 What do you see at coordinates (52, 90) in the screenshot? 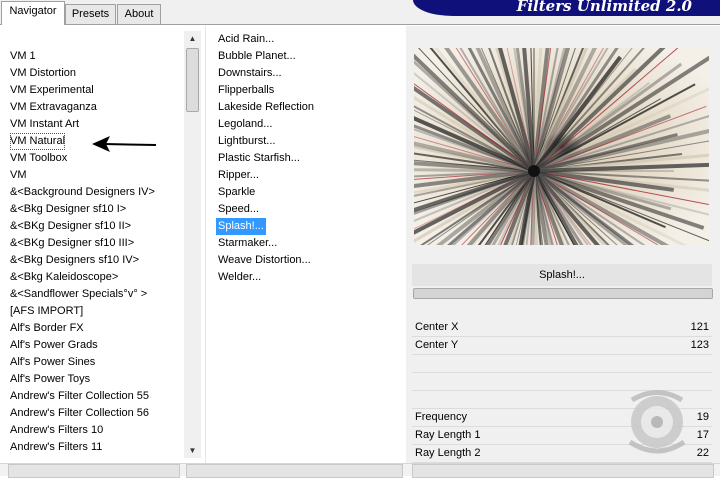
I see `category-item: VM Experimental` at bounding box center [52, 90].